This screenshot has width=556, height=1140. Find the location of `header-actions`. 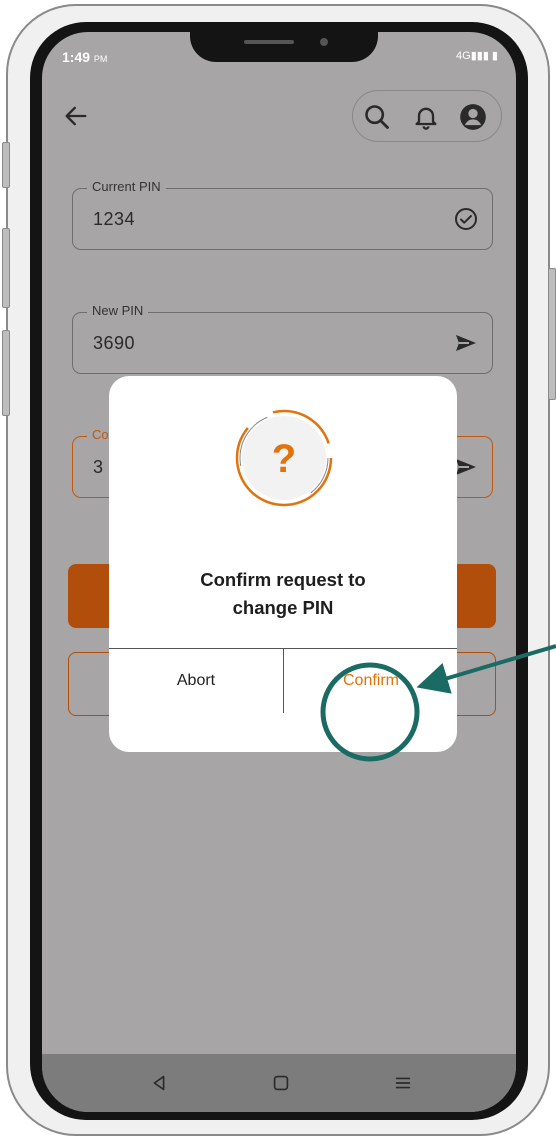

header-actions is located at coordinates (427, 116).